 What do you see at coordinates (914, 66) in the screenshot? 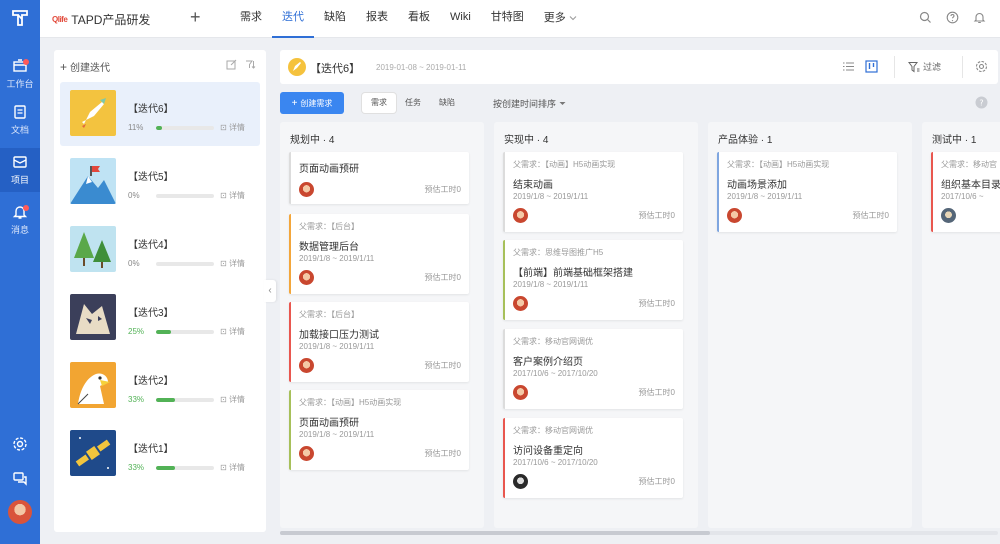
I see `filter-icon` at bounding box center [914, 66].